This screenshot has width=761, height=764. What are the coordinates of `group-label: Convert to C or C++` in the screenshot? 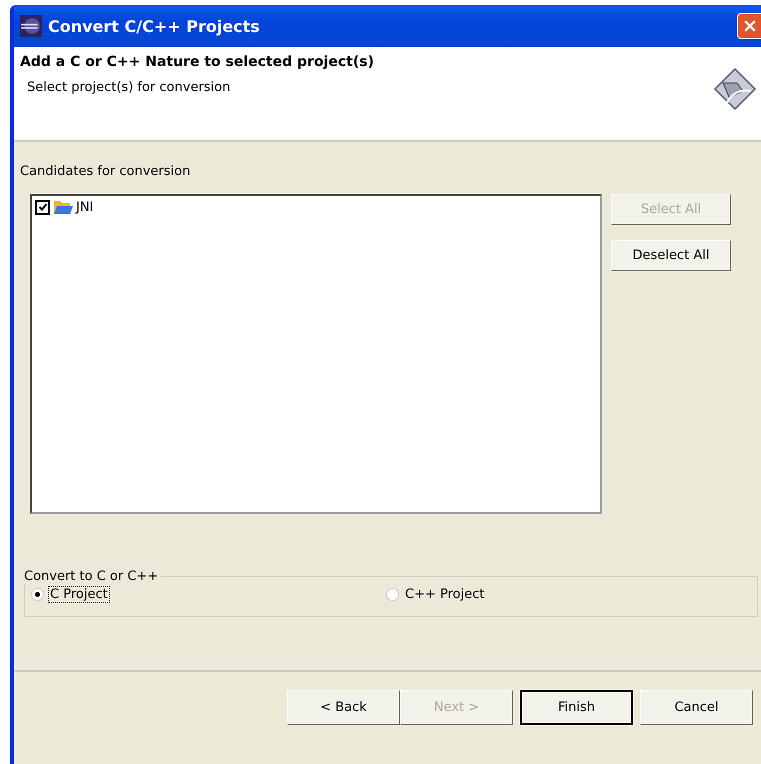 It's located at (91, 576).